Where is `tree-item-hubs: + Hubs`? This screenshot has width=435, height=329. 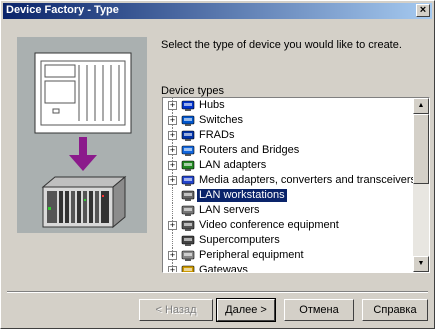 tree-item-hubs: + Hubs is located at coordinates (288, 105).